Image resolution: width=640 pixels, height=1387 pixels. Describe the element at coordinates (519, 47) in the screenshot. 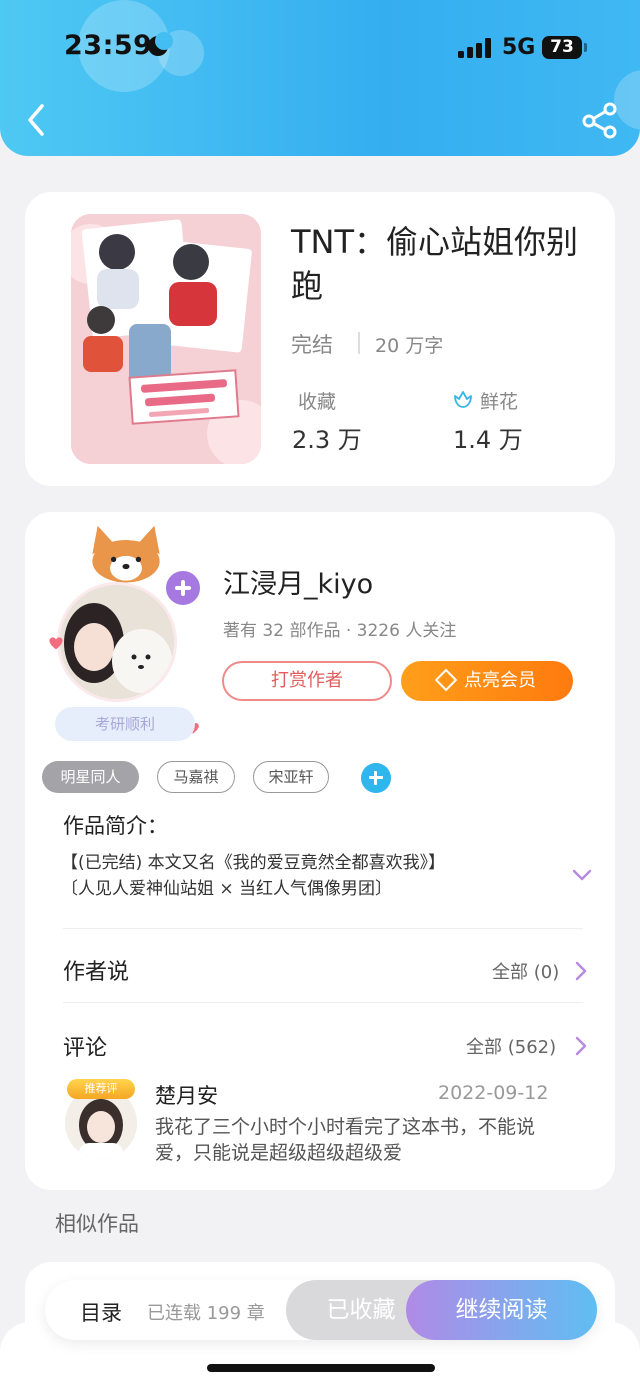

I see `network-type: 5G` at that location.